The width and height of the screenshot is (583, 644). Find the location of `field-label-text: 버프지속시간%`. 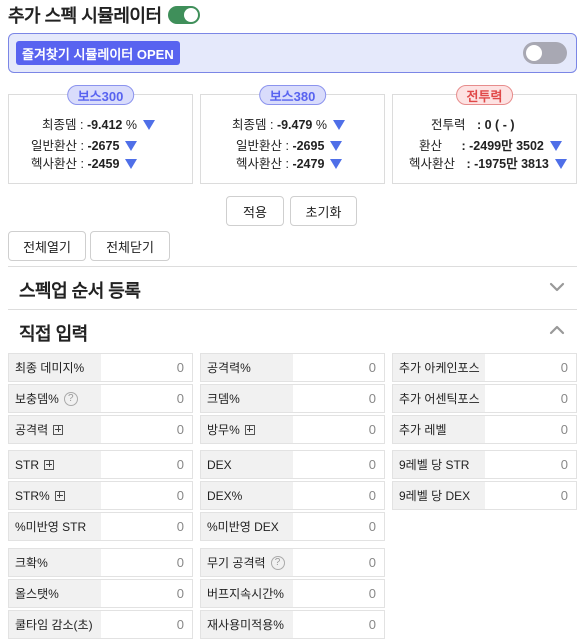

field-label-text: 버프지속시간% is located at coordinates (245, 594).